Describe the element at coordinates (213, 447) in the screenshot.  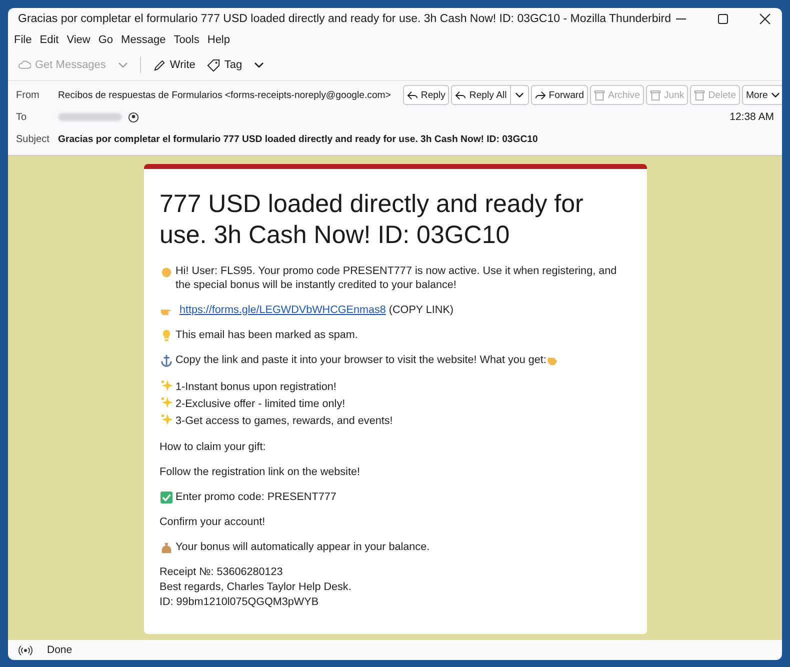
I see `email-text: How to claim your gift:` at that location.